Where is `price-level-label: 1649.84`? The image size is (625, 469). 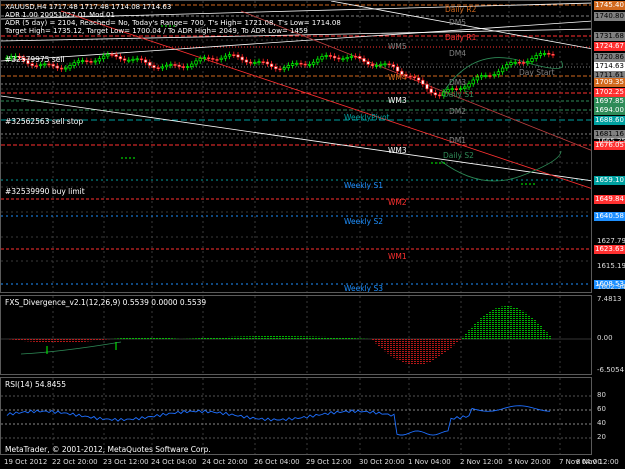 price-level-label: 1649.84 is located at coordinates (609, 199).